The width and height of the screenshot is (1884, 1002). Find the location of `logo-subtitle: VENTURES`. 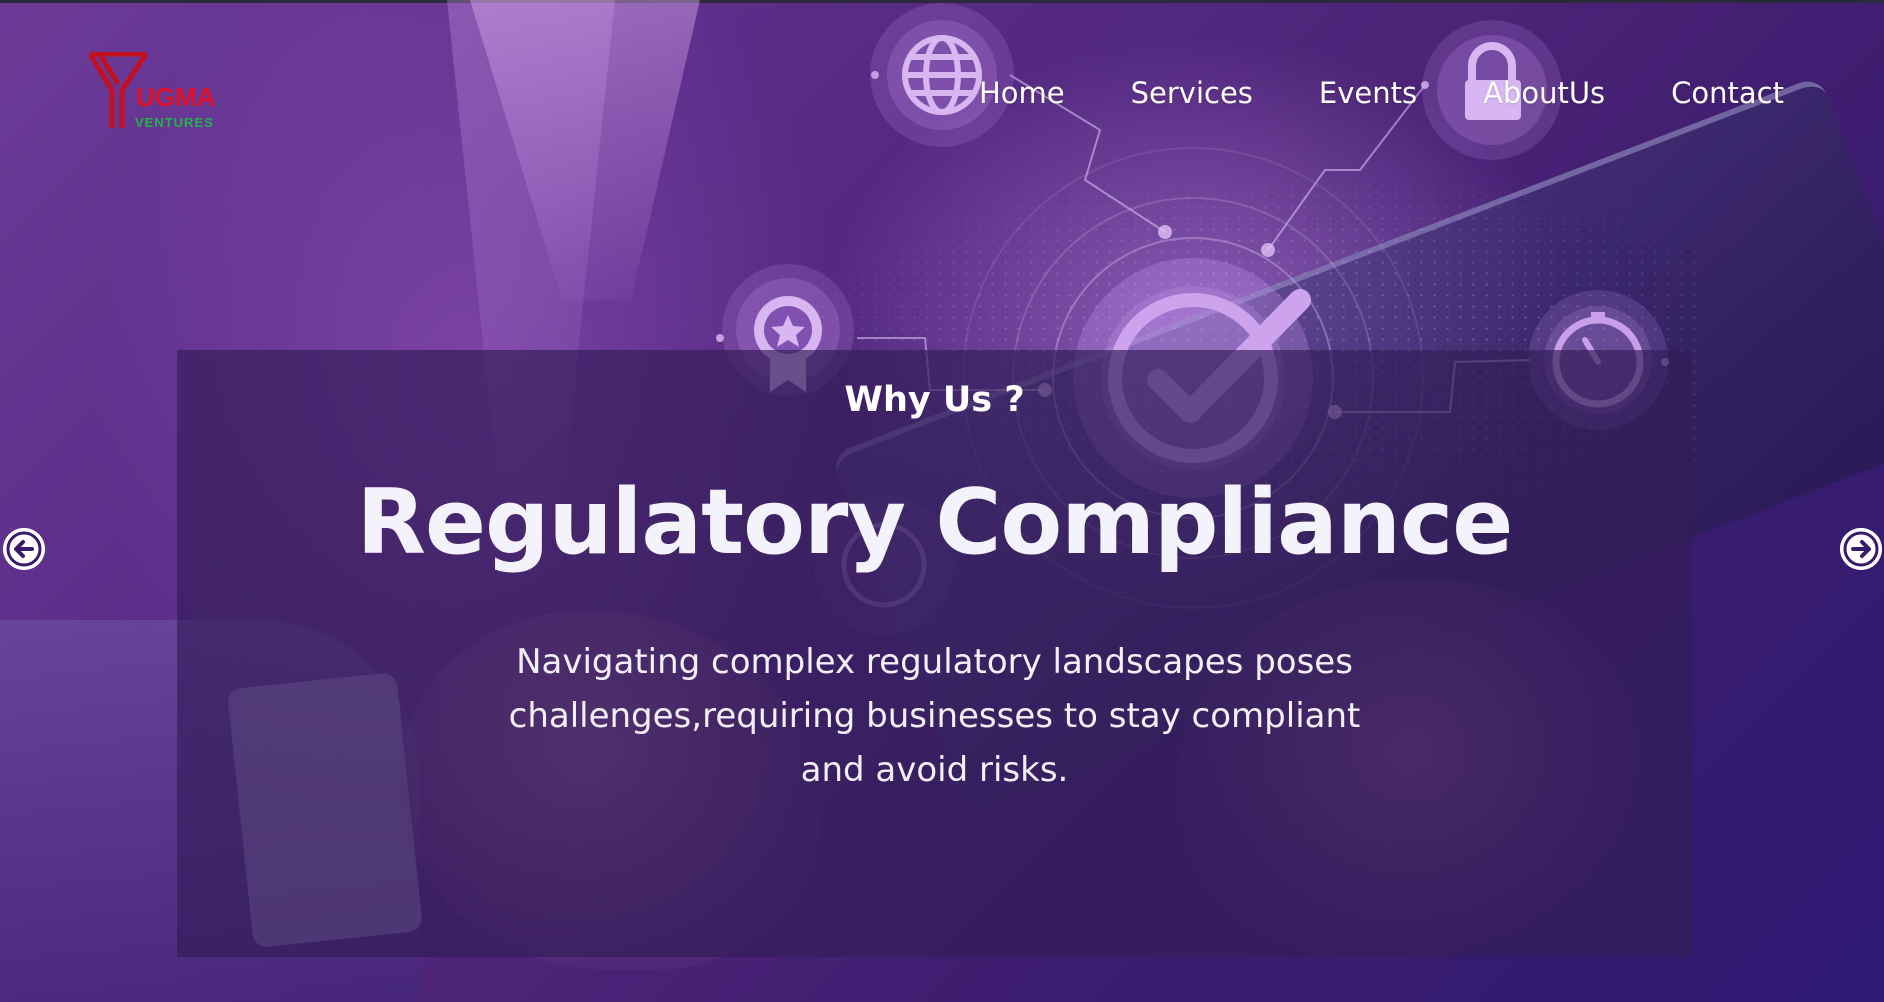

logo-subtitle: VENTURES is located at coordinates (174, 122).